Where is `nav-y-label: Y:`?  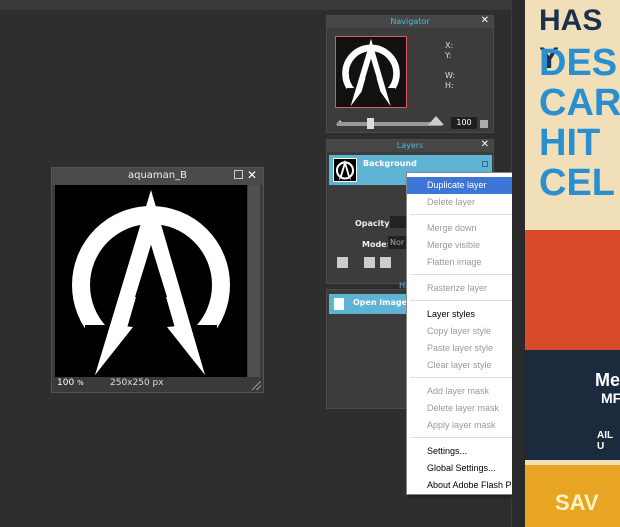 nav-y-label: Y: is located at coordinates (448, 55).